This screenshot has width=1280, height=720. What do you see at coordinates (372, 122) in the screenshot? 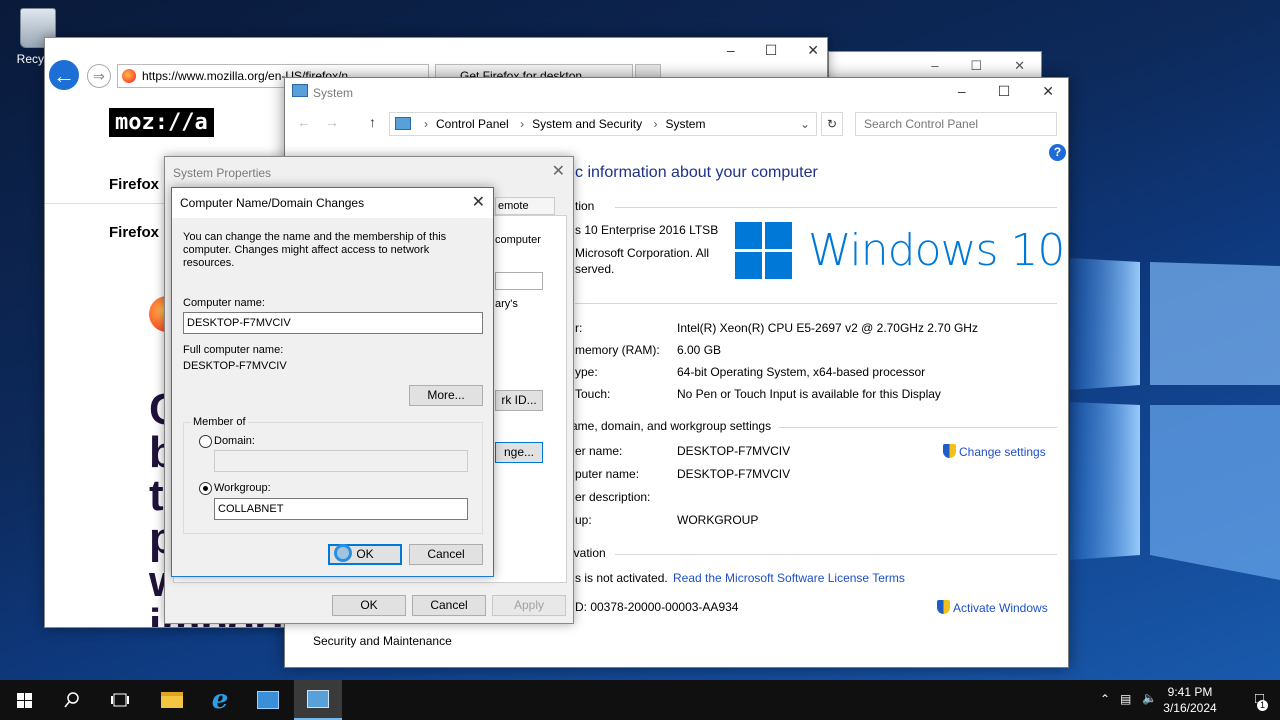
I see `up-arrow-icon: ↑` at bounding box center [372, 122].